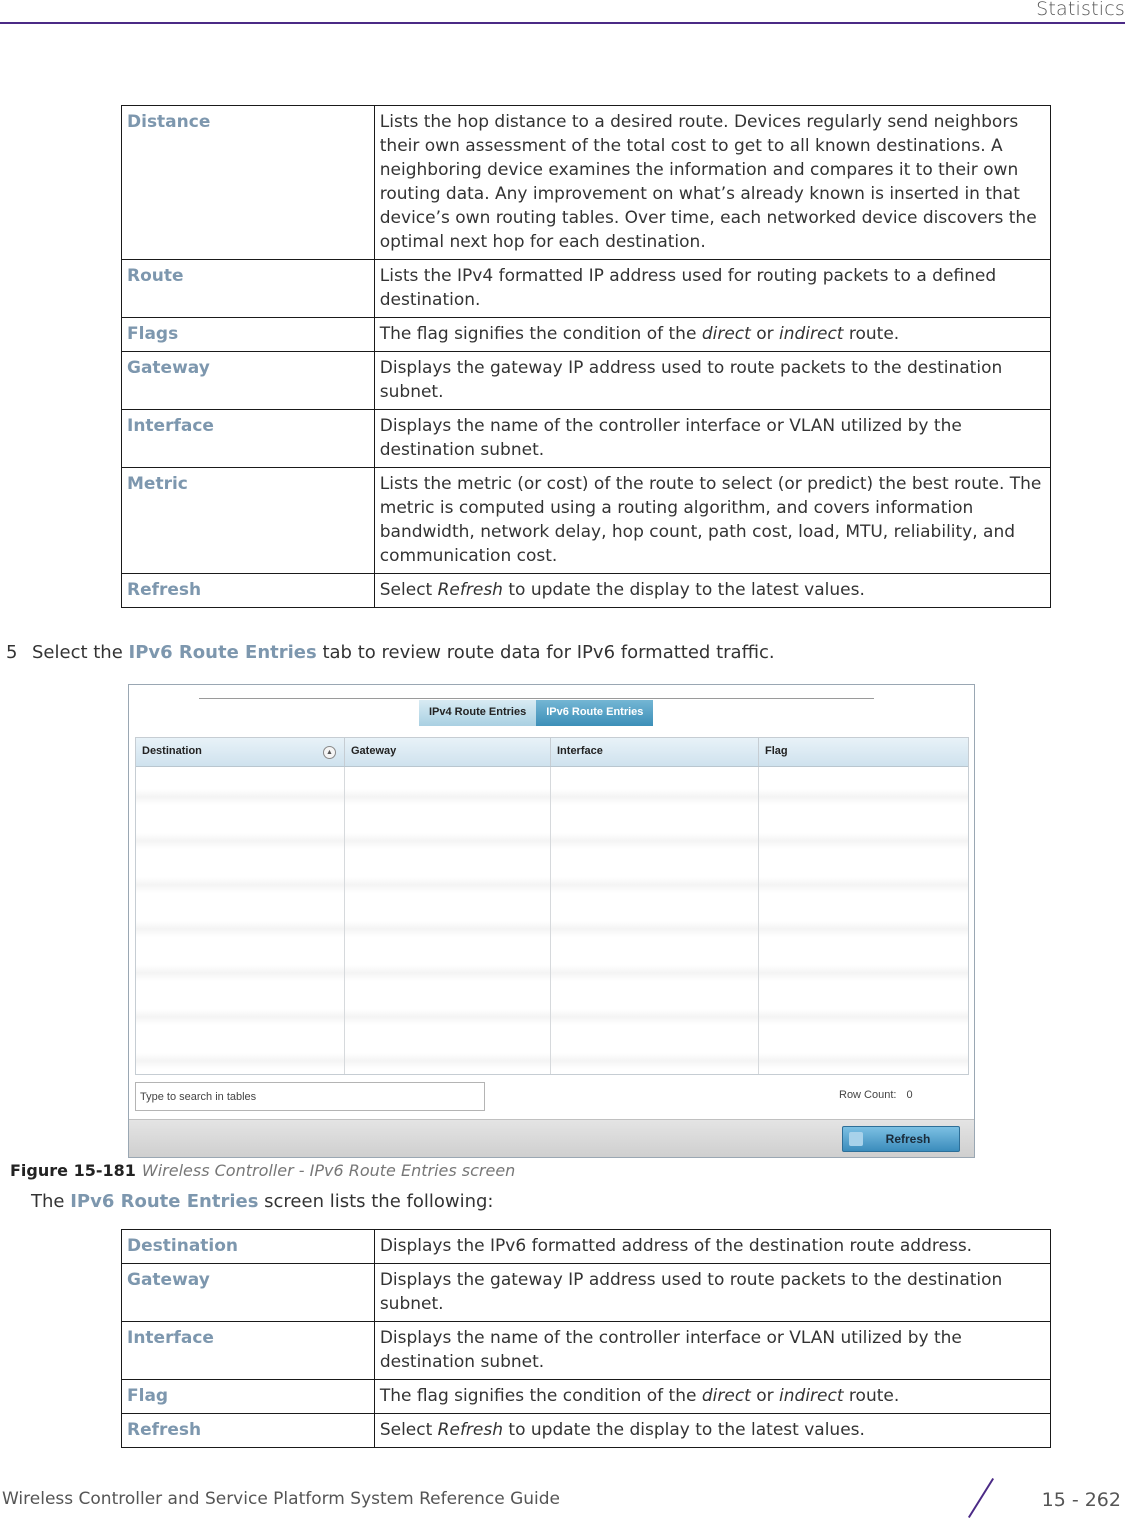 This screenshot has height=1518, width=1125. What do you see at coordinates (248, 182) in the screenshot?
I see `term-cell: Distance` at bounding box center [248, 182].